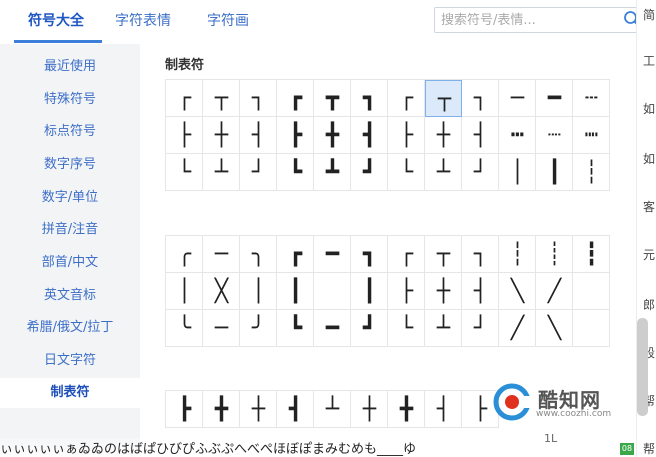 The height and width of the screenshot is (457, 656). Describe the element at coordinates (184, 328) in the screenshot. I see `symbol-cell: ╰` at that location.